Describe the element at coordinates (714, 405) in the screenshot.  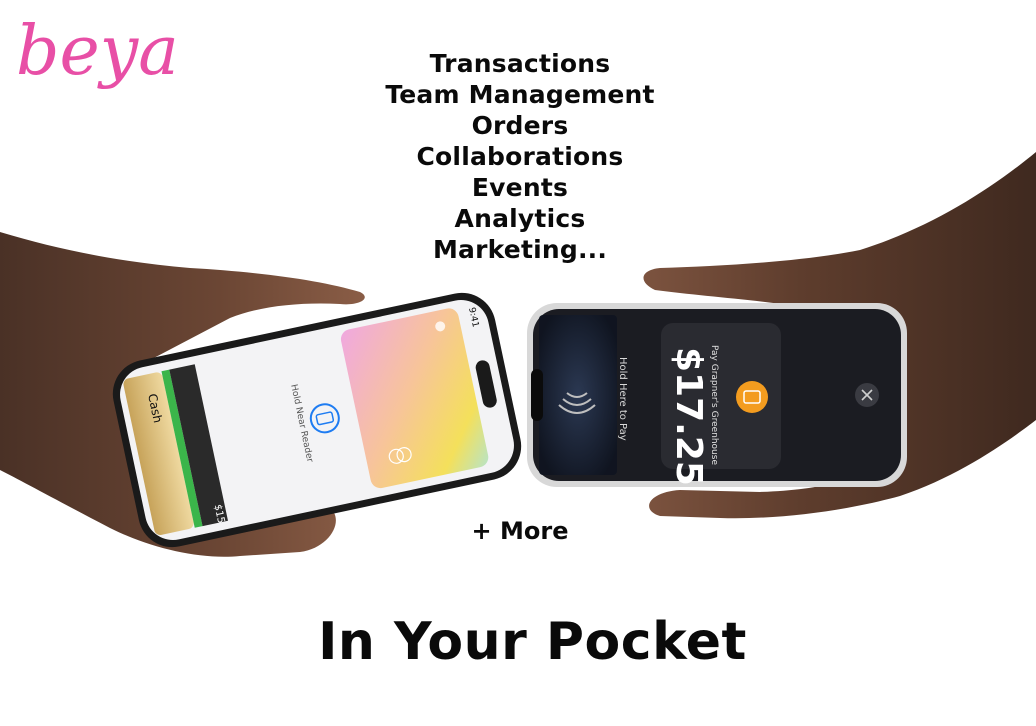
I see `pay-label: Pay Grapner's Greenhouse` at that location.